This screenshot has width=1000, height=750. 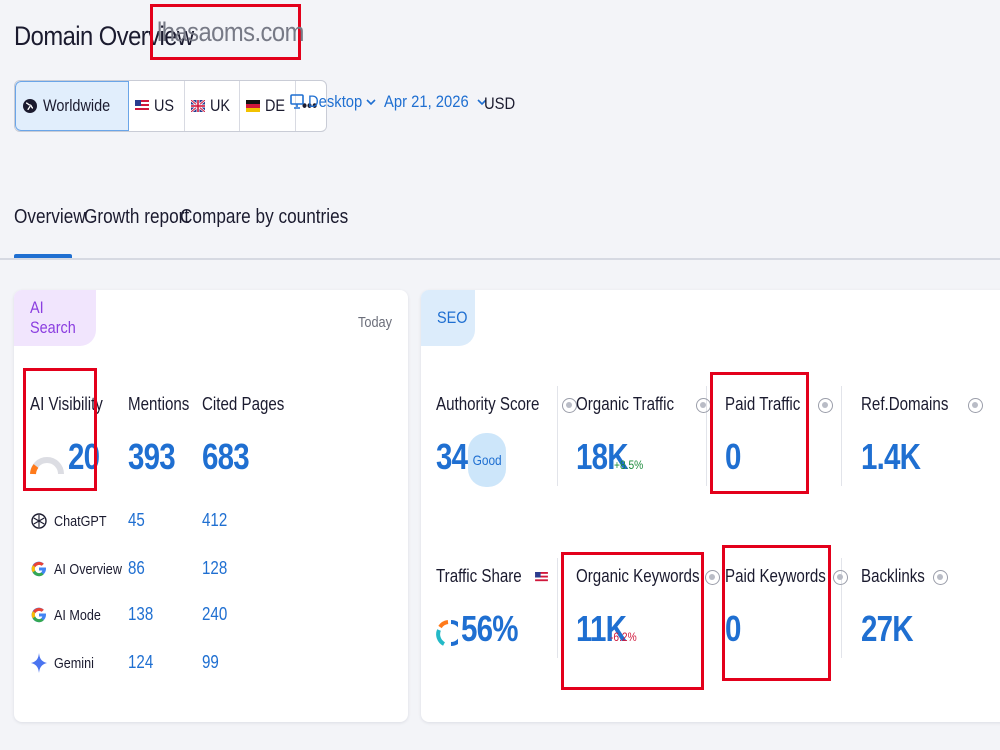 I want to click on organic-keywords-label: Organic Keywords, so click(x=648, y=576).